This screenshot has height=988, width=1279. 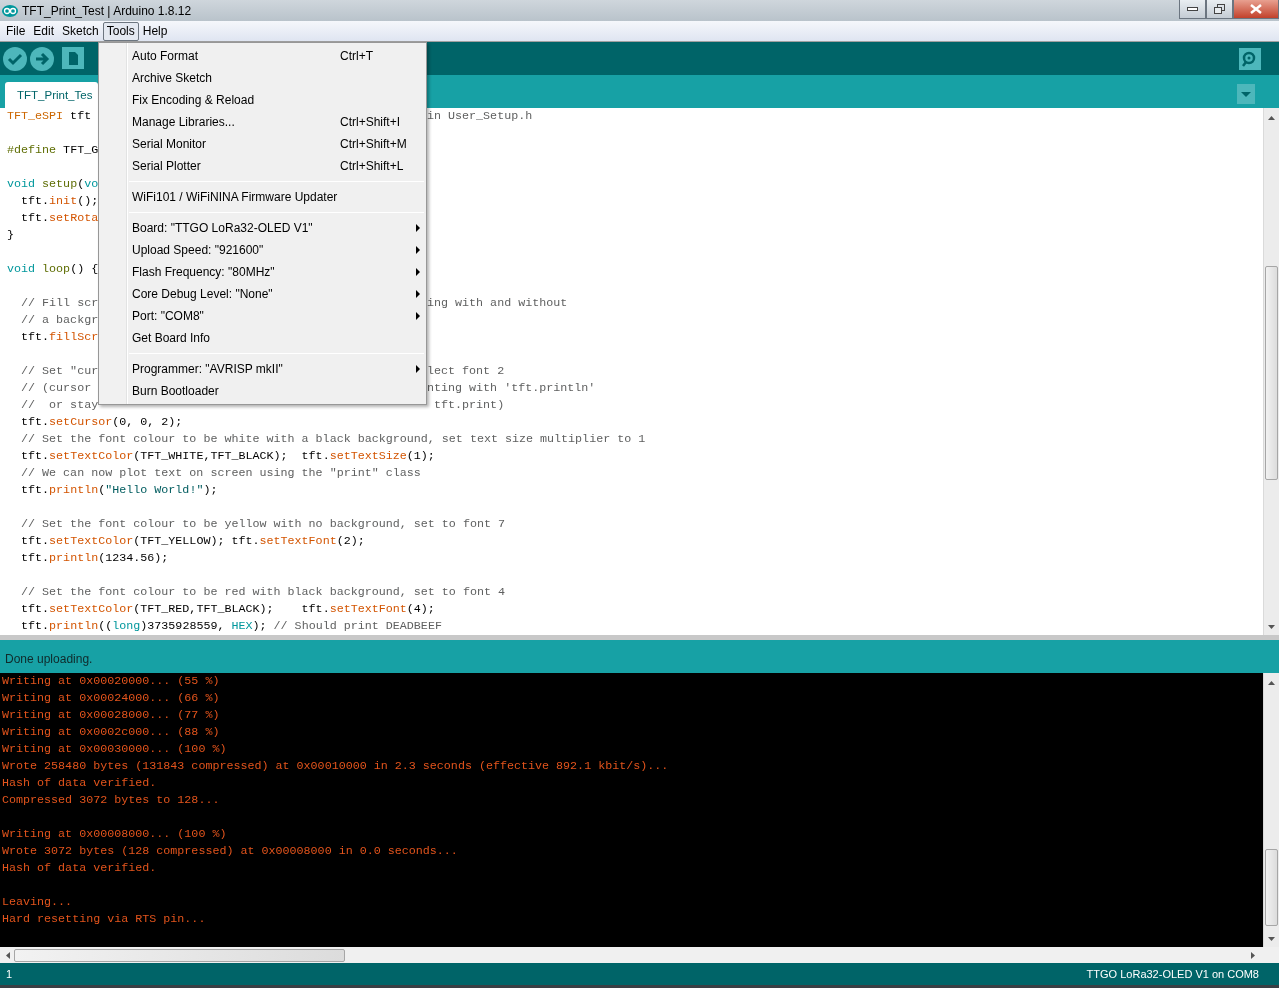 What do you see at coordinates (1246, 94) in the screenshot?
I see `tab-menu-button` at bounding box center [1246, 94].